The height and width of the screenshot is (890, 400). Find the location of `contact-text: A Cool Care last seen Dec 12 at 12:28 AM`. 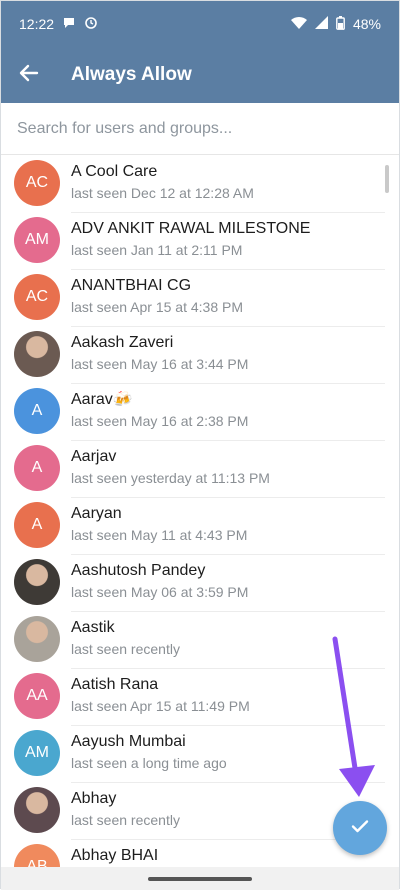

contact-text: A Cool Care last seen Dec 12 at 12:28 AM is located at coordinates (228, 188).